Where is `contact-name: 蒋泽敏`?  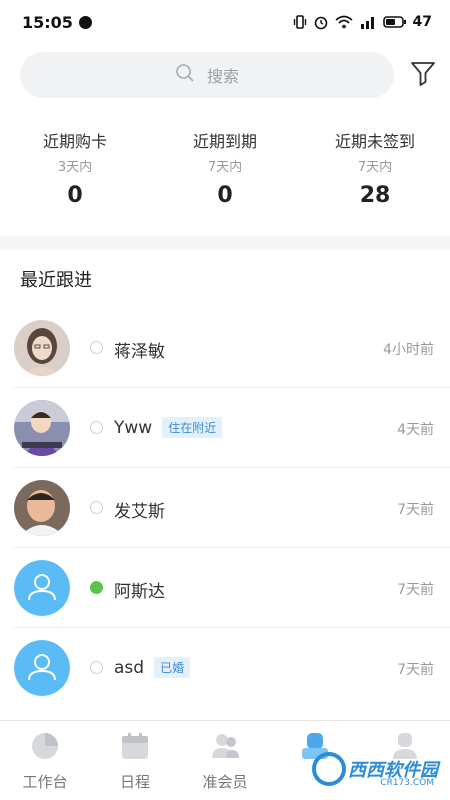 contact-name: 蒋泽敏 is located at coordinates (139, 352).